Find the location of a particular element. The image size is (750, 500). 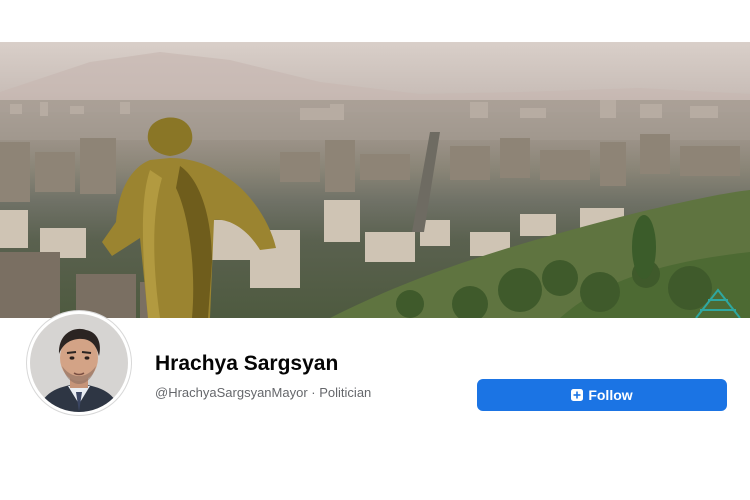

profile-name: Hrachya Sargsyan is located at coordinates (247, 363).